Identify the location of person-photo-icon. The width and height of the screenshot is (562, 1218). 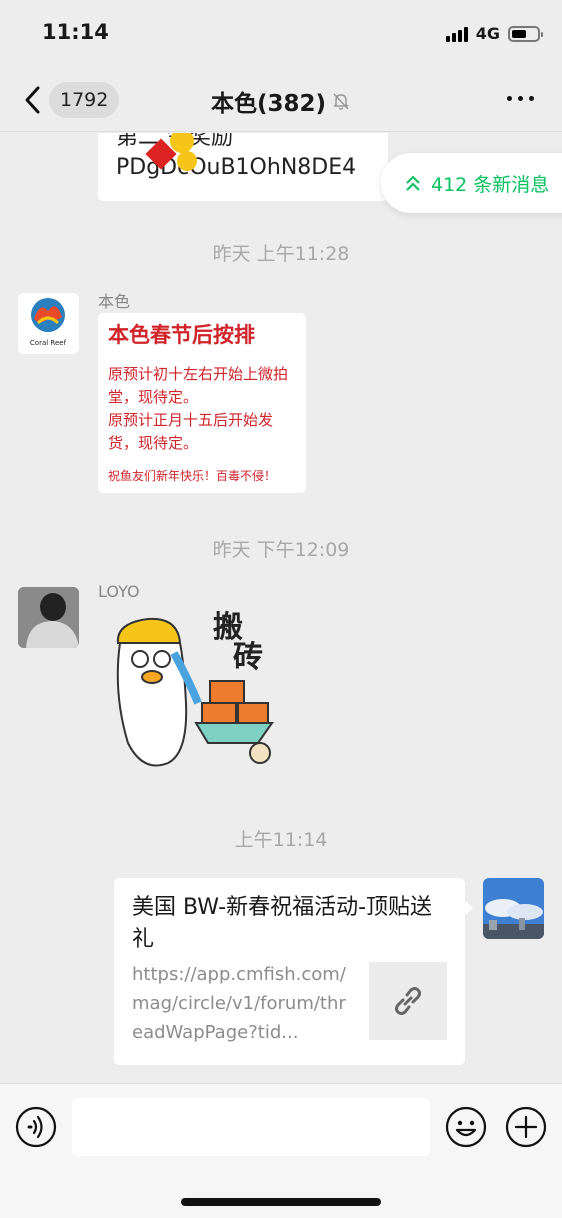
(48, 617).